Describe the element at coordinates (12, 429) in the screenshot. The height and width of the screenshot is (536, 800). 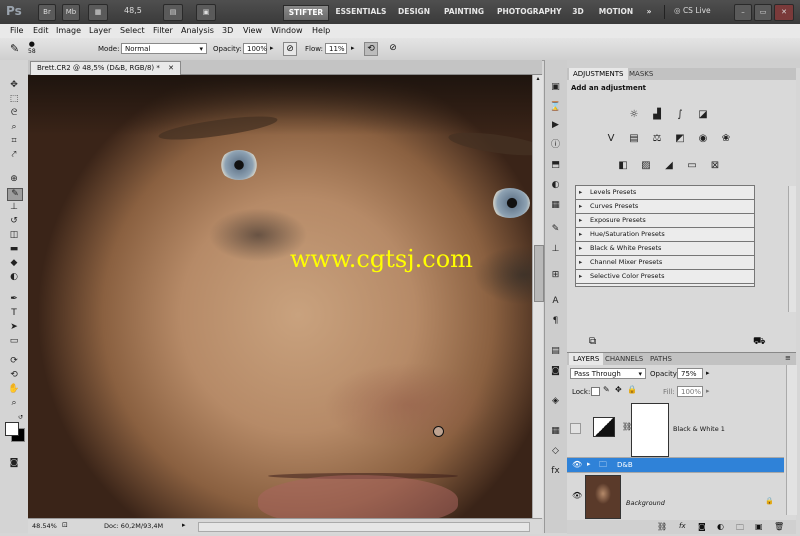
I see `foreground-color-swatch` at that location.